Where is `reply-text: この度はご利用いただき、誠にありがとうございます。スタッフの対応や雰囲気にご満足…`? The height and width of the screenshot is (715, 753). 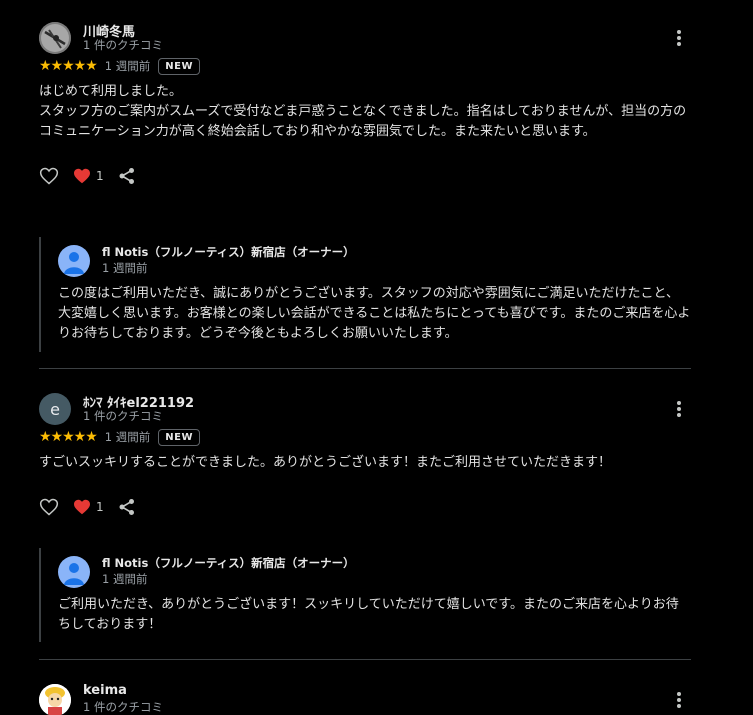 reply-text: この度はご利用いただき、誠にありがとうございます。スタッフの対応や雰囲気にご満足… is located at coordinates (374, 313).